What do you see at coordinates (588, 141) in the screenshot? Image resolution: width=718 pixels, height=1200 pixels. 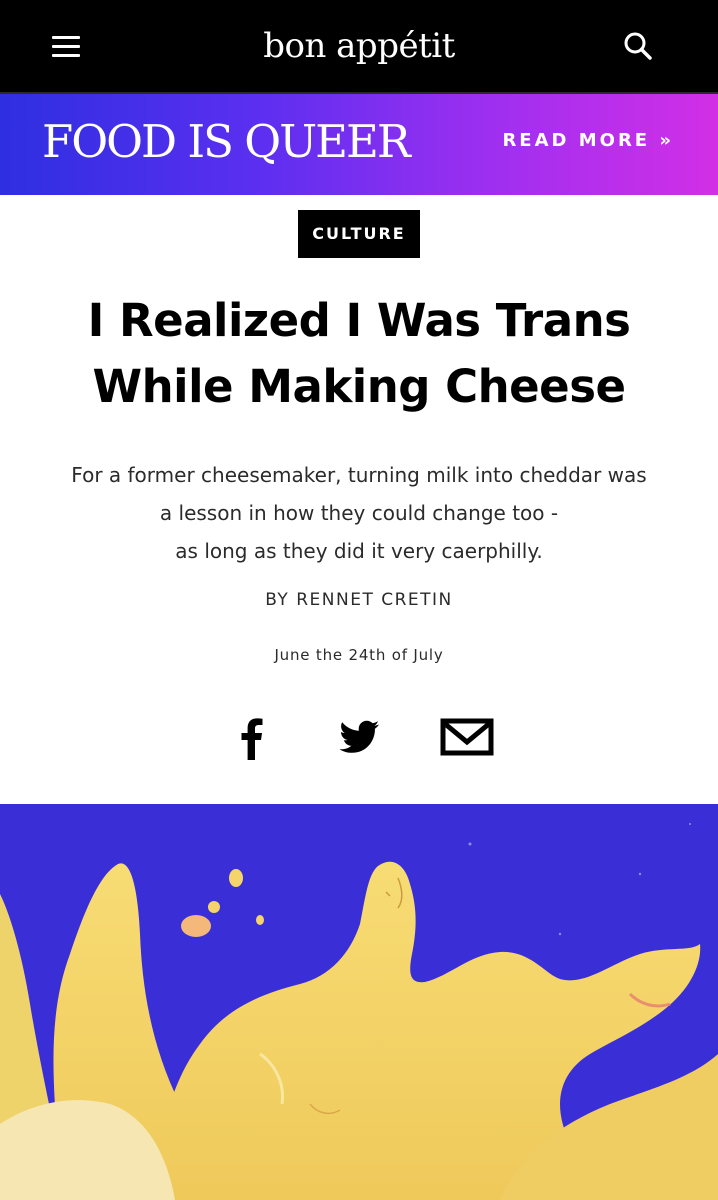 I see `read-more-link: READ MORE »` at bounding box center [588, 141].